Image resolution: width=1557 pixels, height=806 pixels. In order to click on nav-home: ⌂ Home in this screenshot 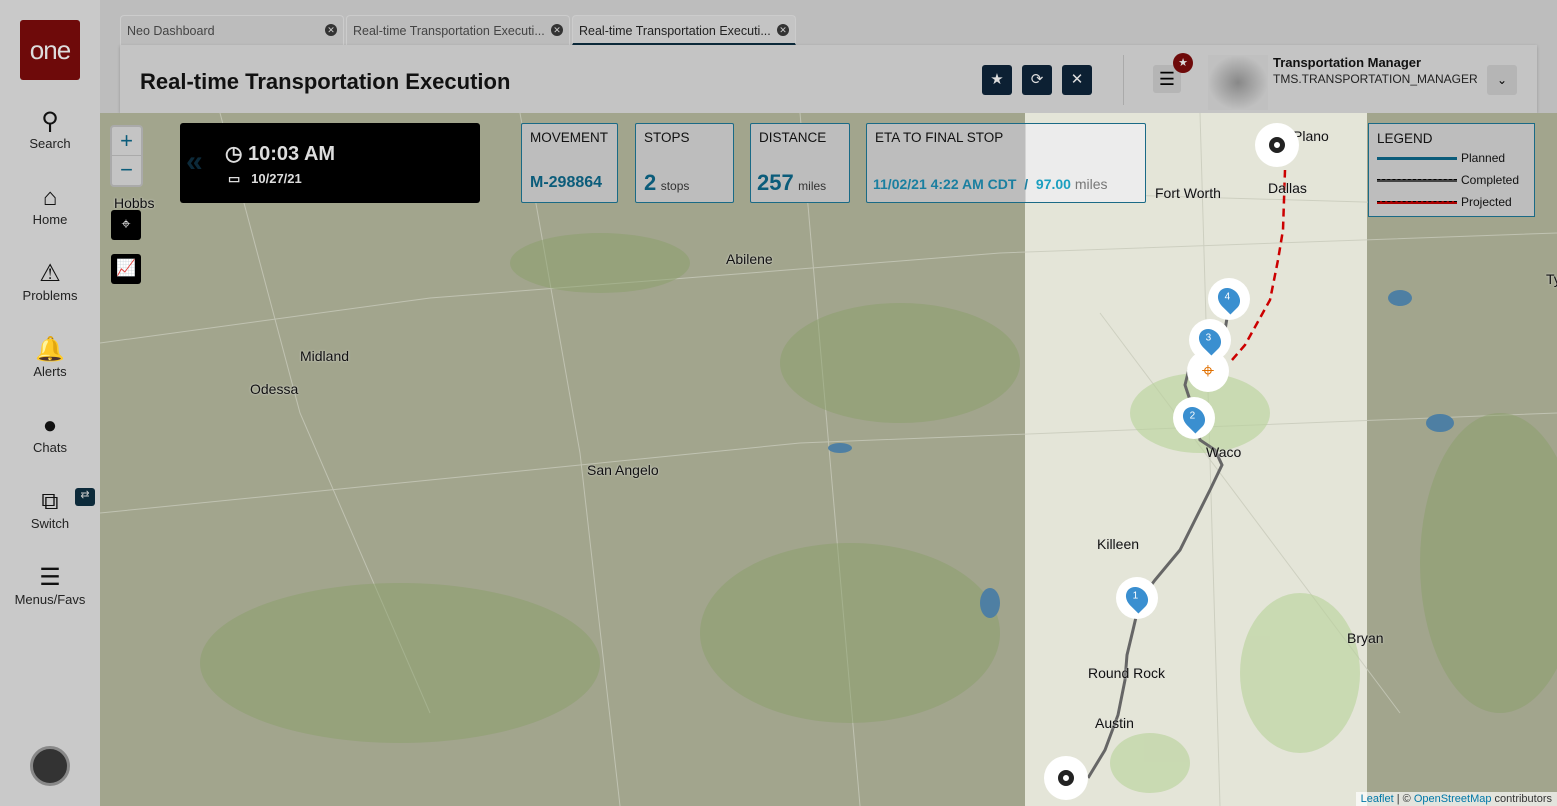, I will do `click(50, 205)`.